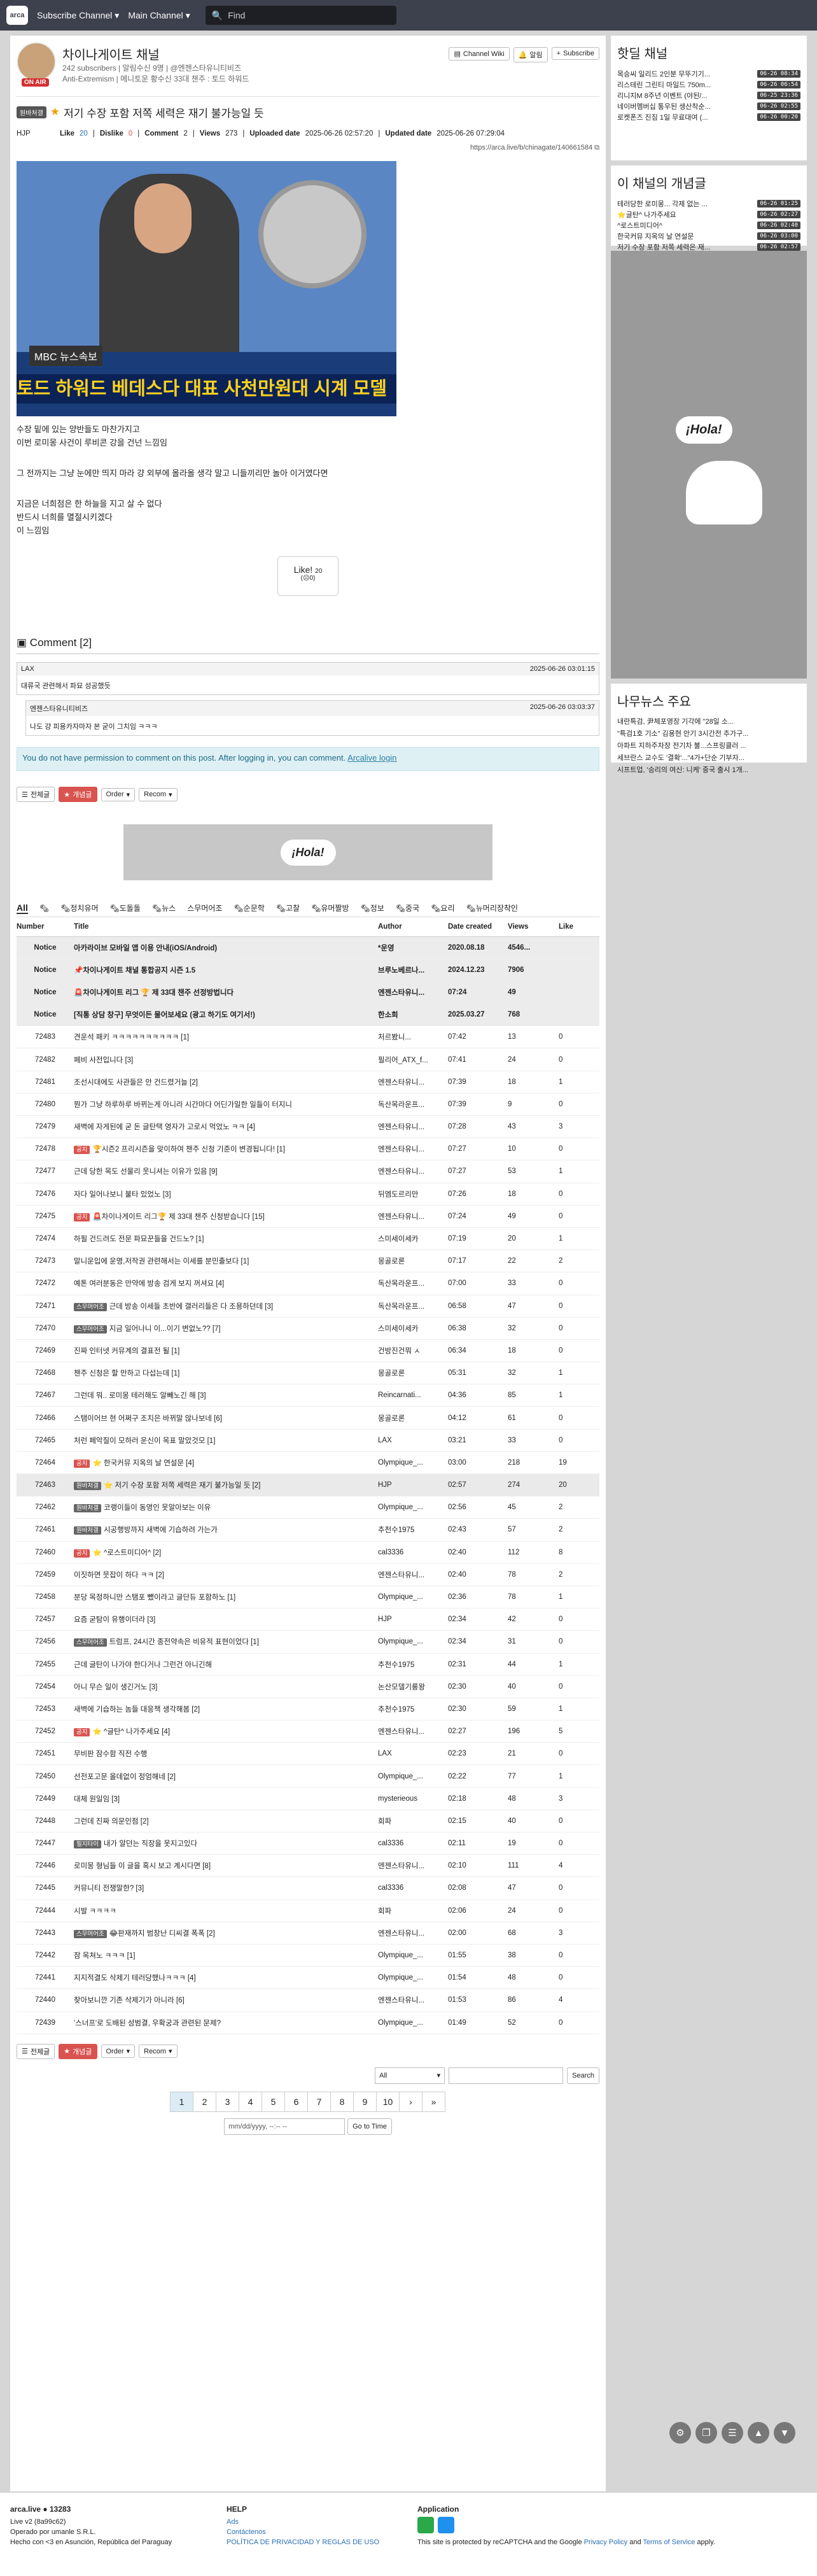 The image size is (817, 2576). What do you see at coordinates (36, 133) in the screenshot?
I see `post-author: HJP` at bounding box center [36, 133].